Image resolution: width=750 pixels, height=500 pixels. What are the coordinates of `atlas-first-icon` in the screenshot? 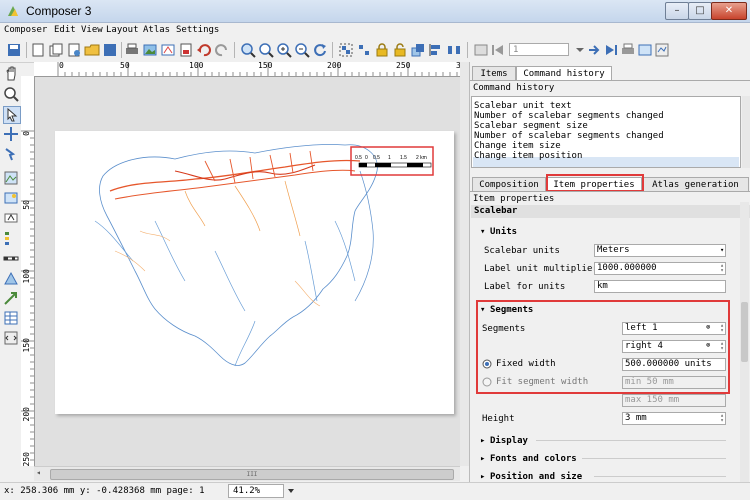 It's located at (498, 50).